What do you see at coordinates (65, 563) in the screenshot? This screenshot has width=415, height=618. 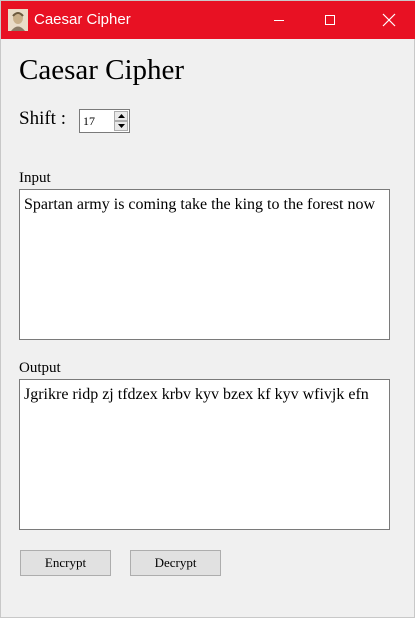 I see `encrypt-button: Encrypt` at bounding box center [65, 563].